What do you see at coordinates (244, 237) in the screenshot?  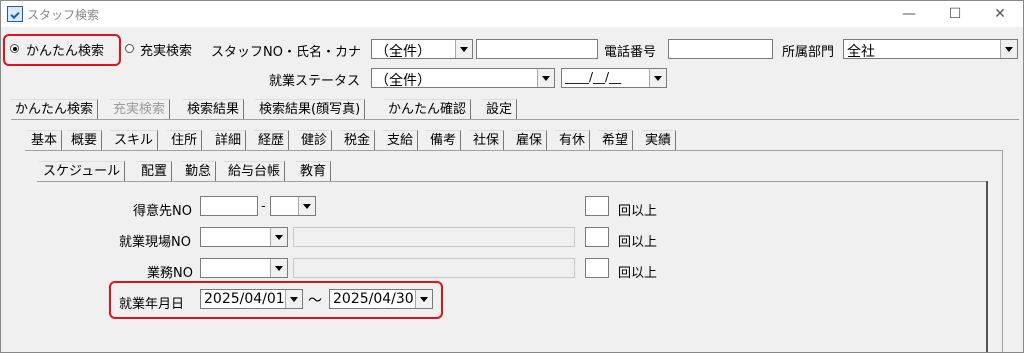 I see `site-no-select` at bounding box center [244, 237].